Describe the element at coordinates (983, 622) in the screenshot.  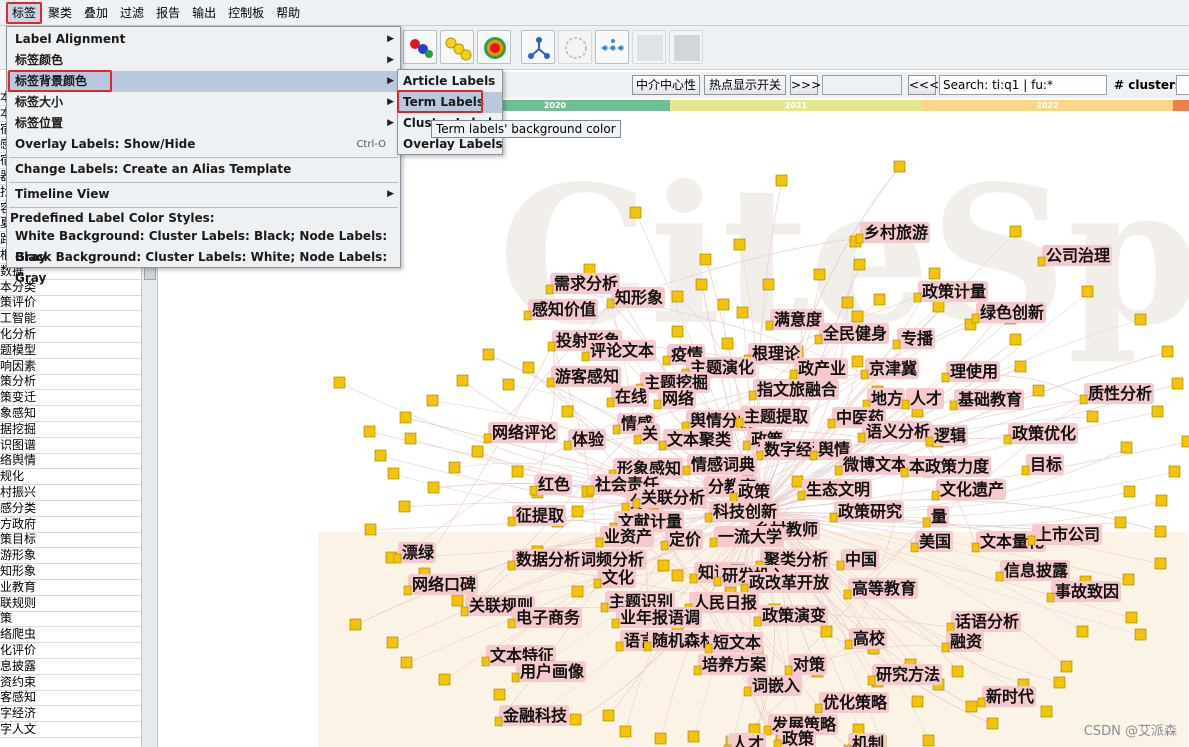
I see `term-label: 话语分析` at that location.